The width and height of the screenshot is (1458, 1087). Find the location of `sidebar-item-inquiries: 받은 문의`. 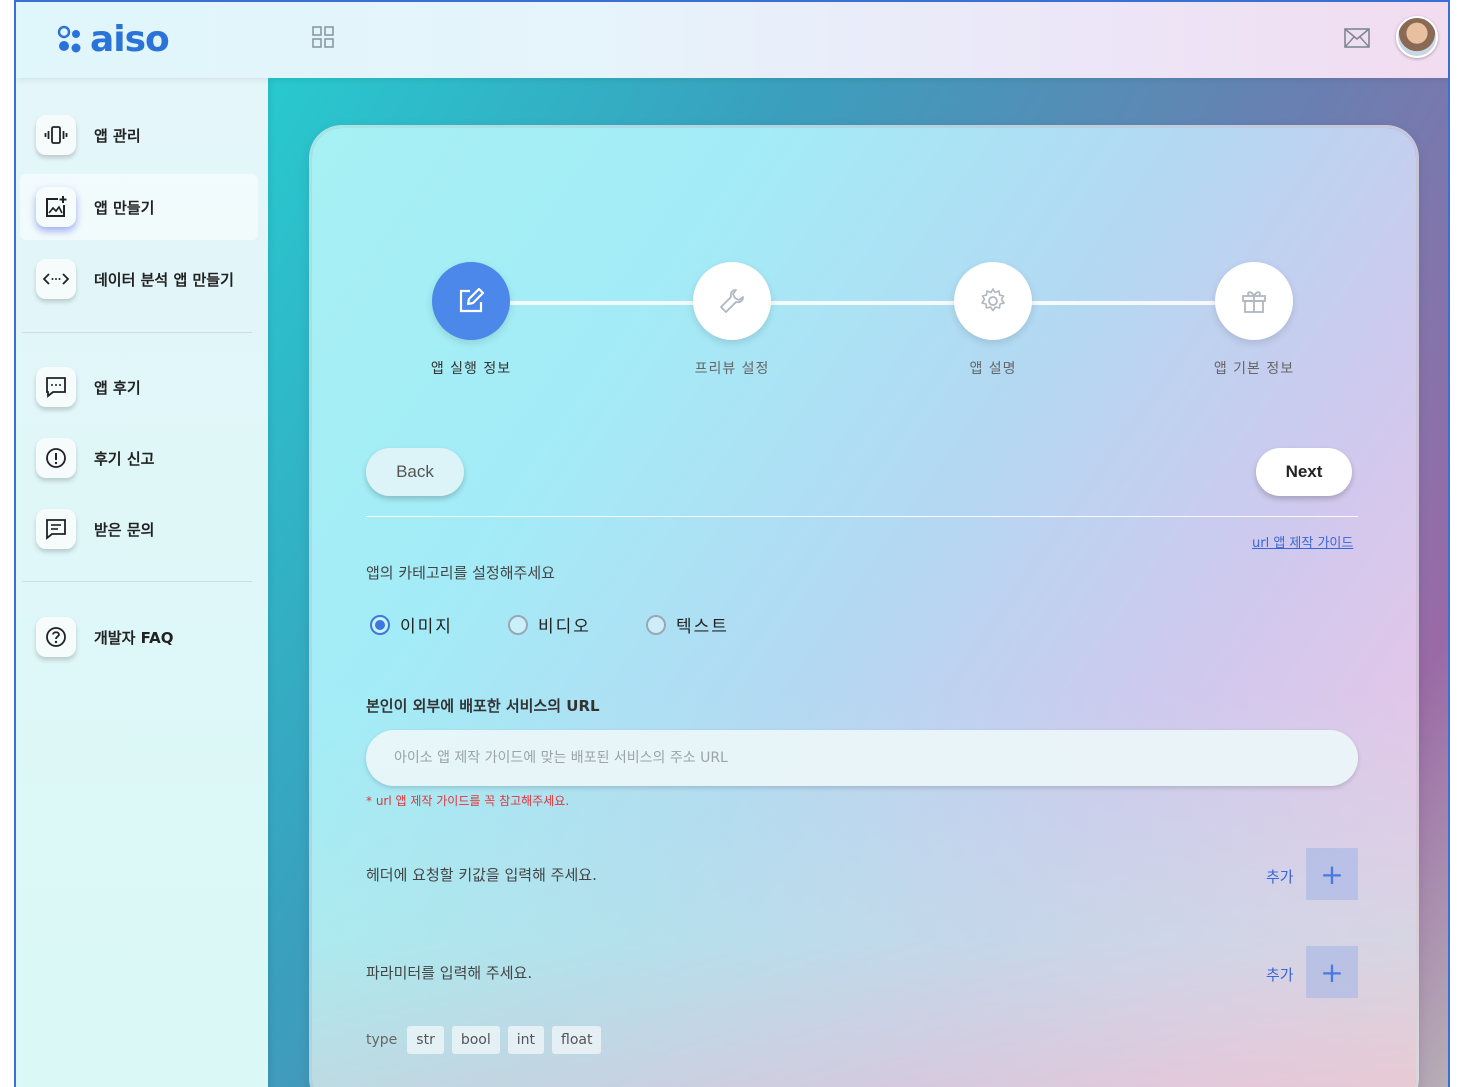

sidebar-item-inquiries: 받은 문의 is located at coordinates (139, 529).